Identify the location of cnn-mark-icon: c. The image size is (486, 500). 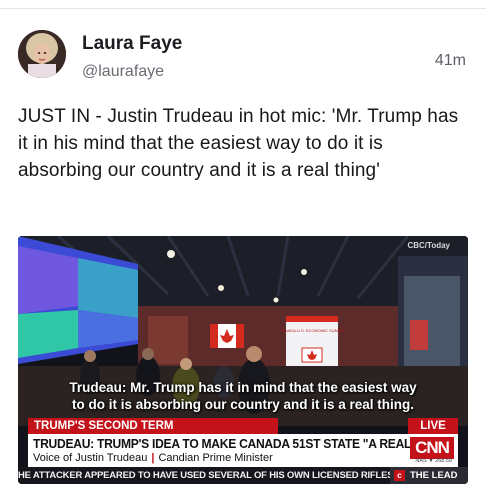
(399, 475).